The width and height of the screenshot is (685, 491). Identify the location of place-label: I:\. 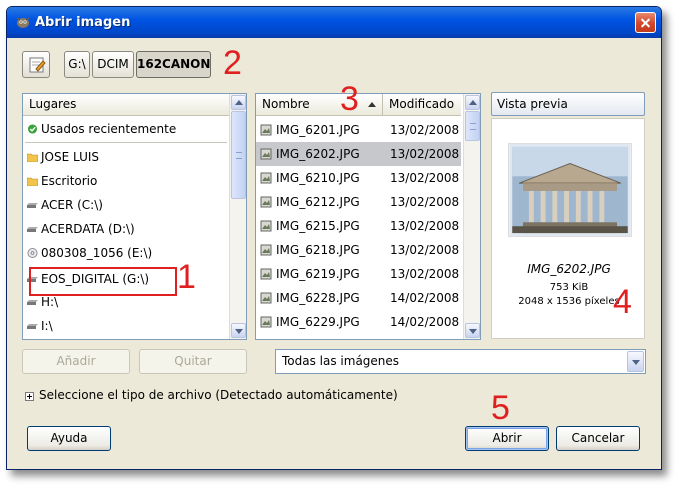
(47, 326).